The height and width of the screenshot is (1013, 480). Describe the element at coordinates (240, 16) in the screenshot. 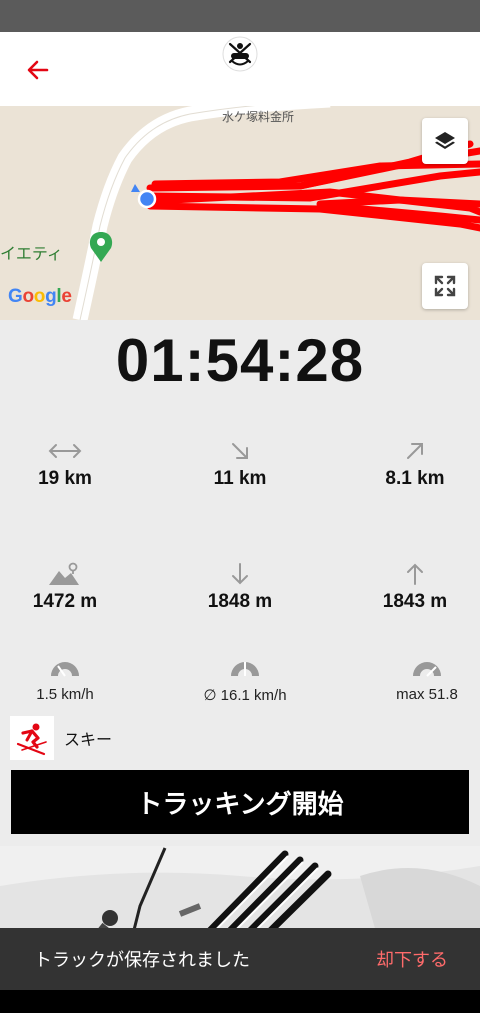

I see `status-bar` at that location.